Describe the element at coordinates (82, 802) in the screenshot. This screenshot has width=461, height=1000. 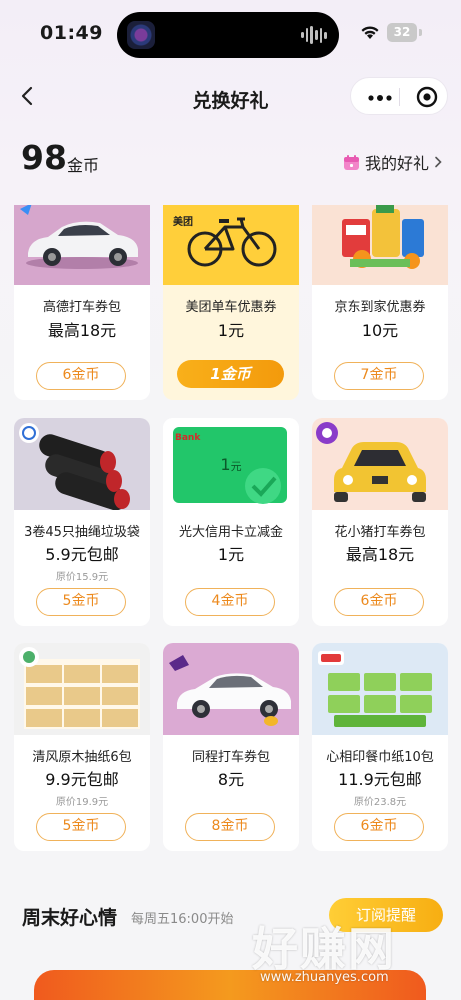
I see `card-original-price: 原价19.9元` at that location.